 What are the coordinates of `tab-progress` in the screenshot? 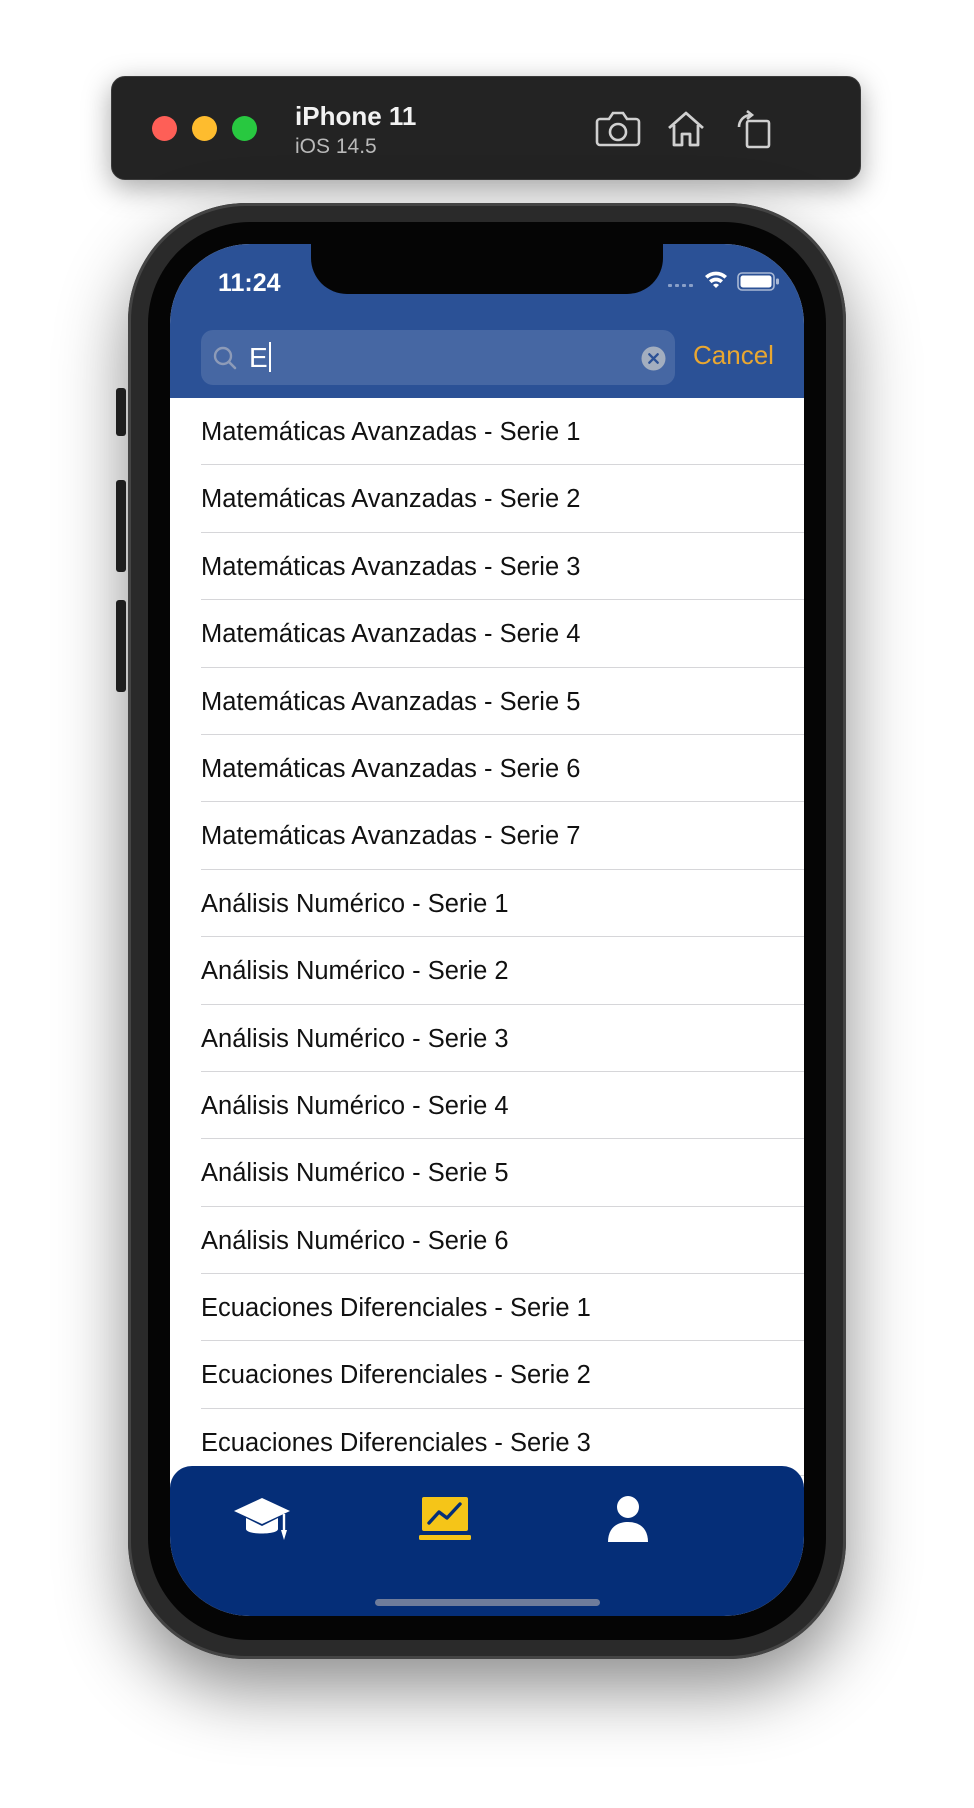 It's located at (445, 1520).